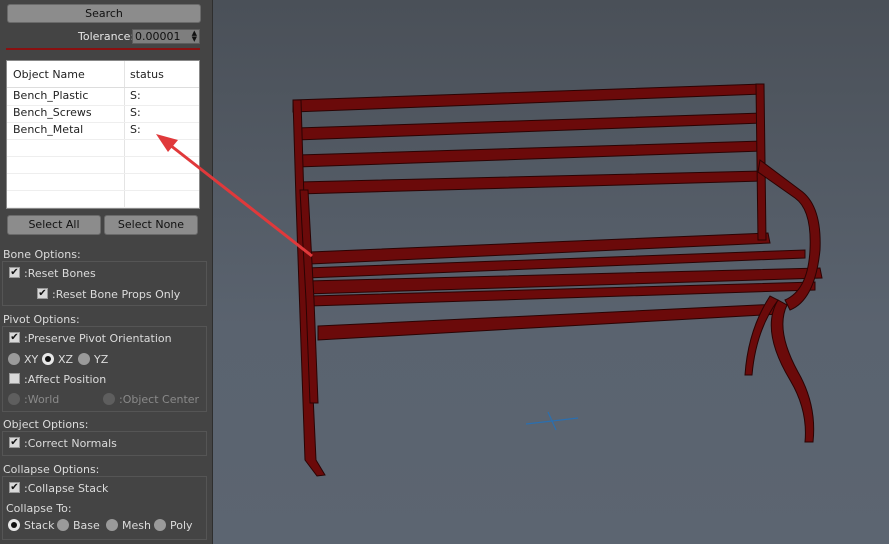 The image size is (889, 544). Describe the element at coordinates (51, 95) in the screenshot. I see `object-name: Bench_Plastic` at that location.